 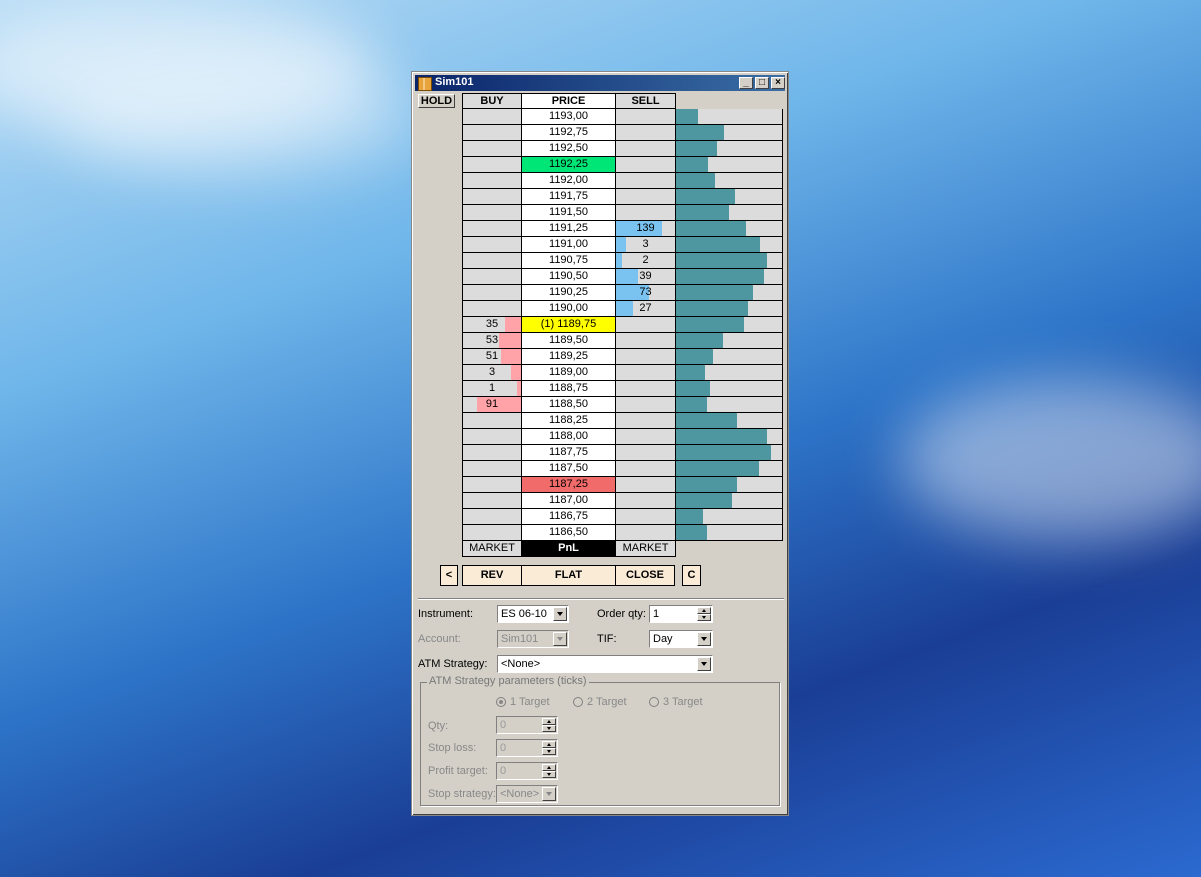 I want to click on buy-cell: 1, so click(x=492, y=389).